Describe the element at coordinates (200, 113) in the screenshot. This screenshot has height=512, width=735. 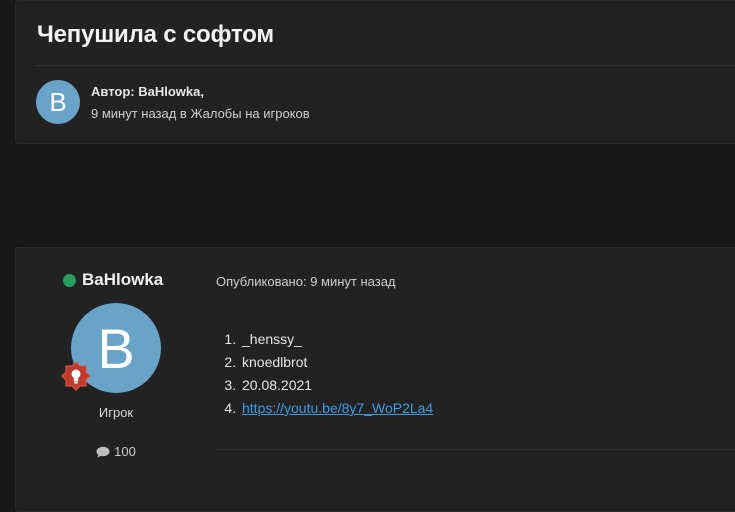
I see `topic-meta: 9 минут назад в Жалобы на игроков` at that location.